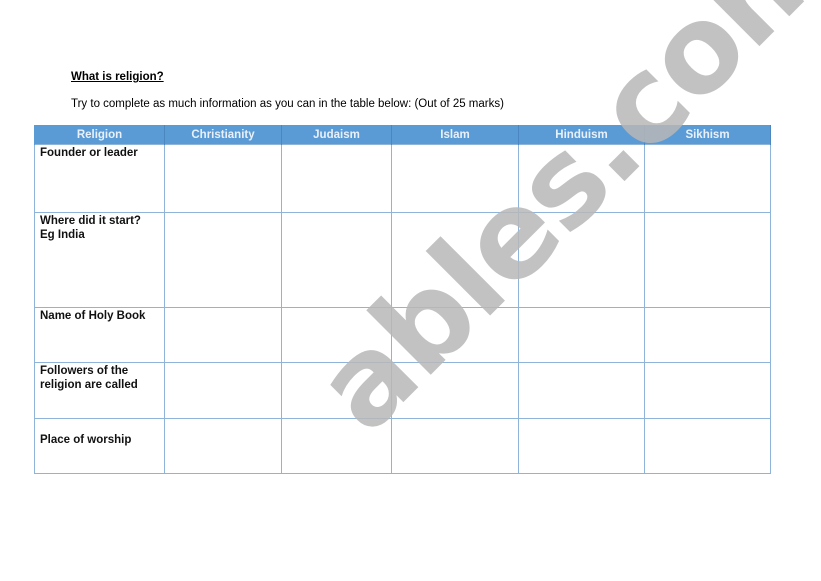  What do you see at coordinates (581, 135) in the screenshot?
I see `header-hinduism: Hinduism` at bounding box center [581, 135].